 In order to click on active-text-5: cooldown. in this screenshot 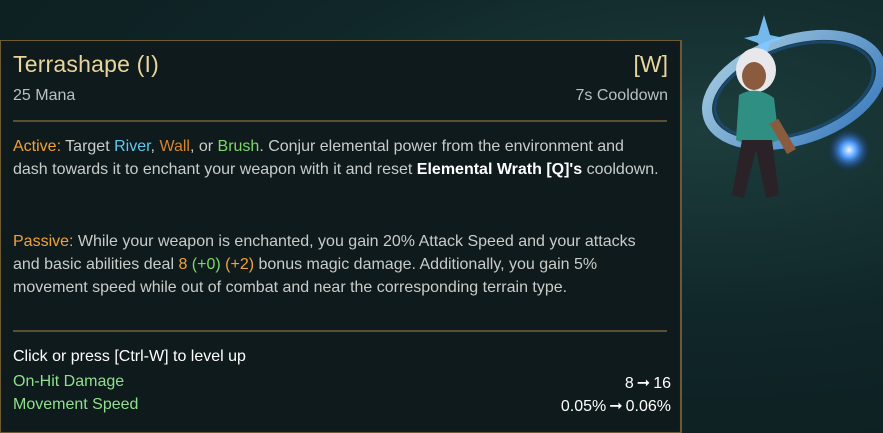, I will do `click(620, 169)`.